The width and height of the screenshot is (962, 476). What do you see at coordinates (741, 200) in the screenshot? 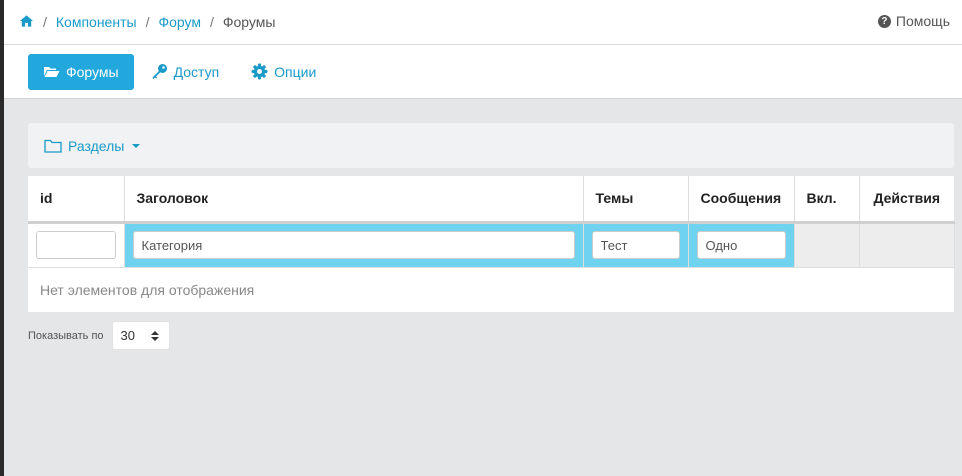
I see `column-header-messages: Сообщения` at bounding box center [741, 200].